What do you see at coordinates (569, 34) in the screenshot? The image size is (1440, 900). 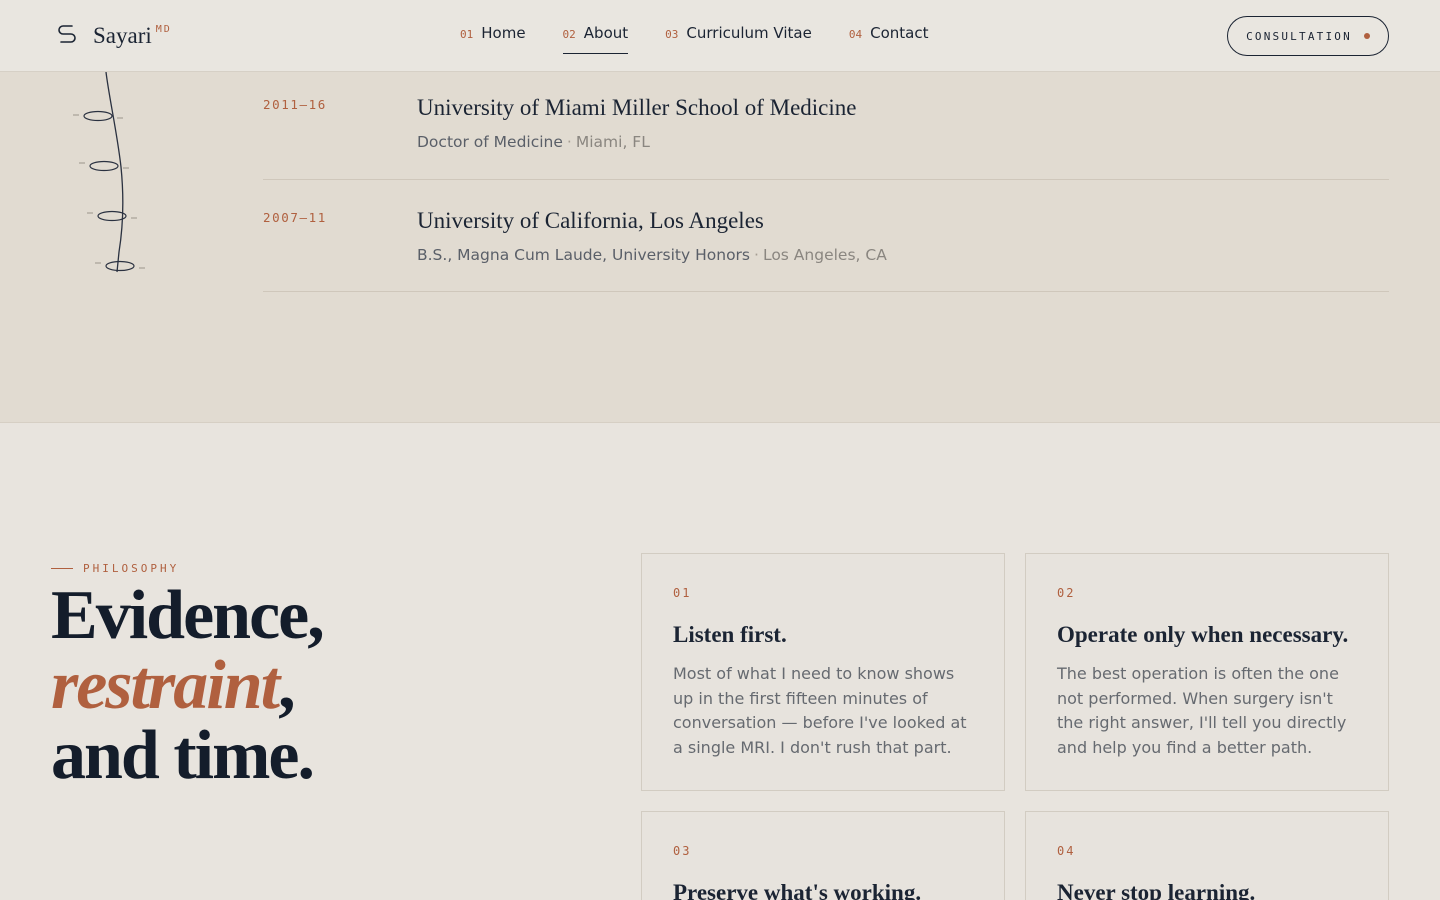 I see `nav-number: 02` at bounding box center [569, 34].